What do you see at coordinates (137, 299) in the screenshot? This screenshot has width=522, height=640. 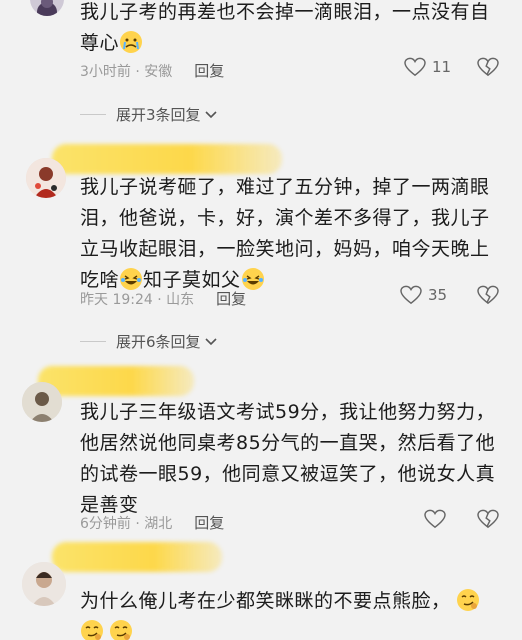 I see `comment-time-location: 昨天 19:24 · 山东` at bounding box center [137, 299].